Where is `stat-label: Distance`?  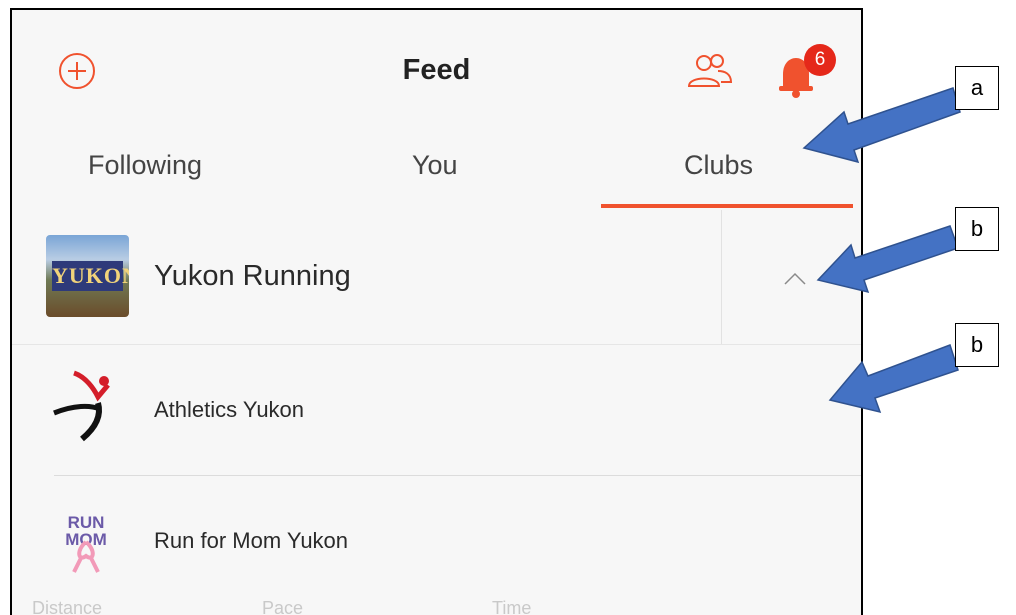 stat-label: Distance is located at coordinates (67, 606).